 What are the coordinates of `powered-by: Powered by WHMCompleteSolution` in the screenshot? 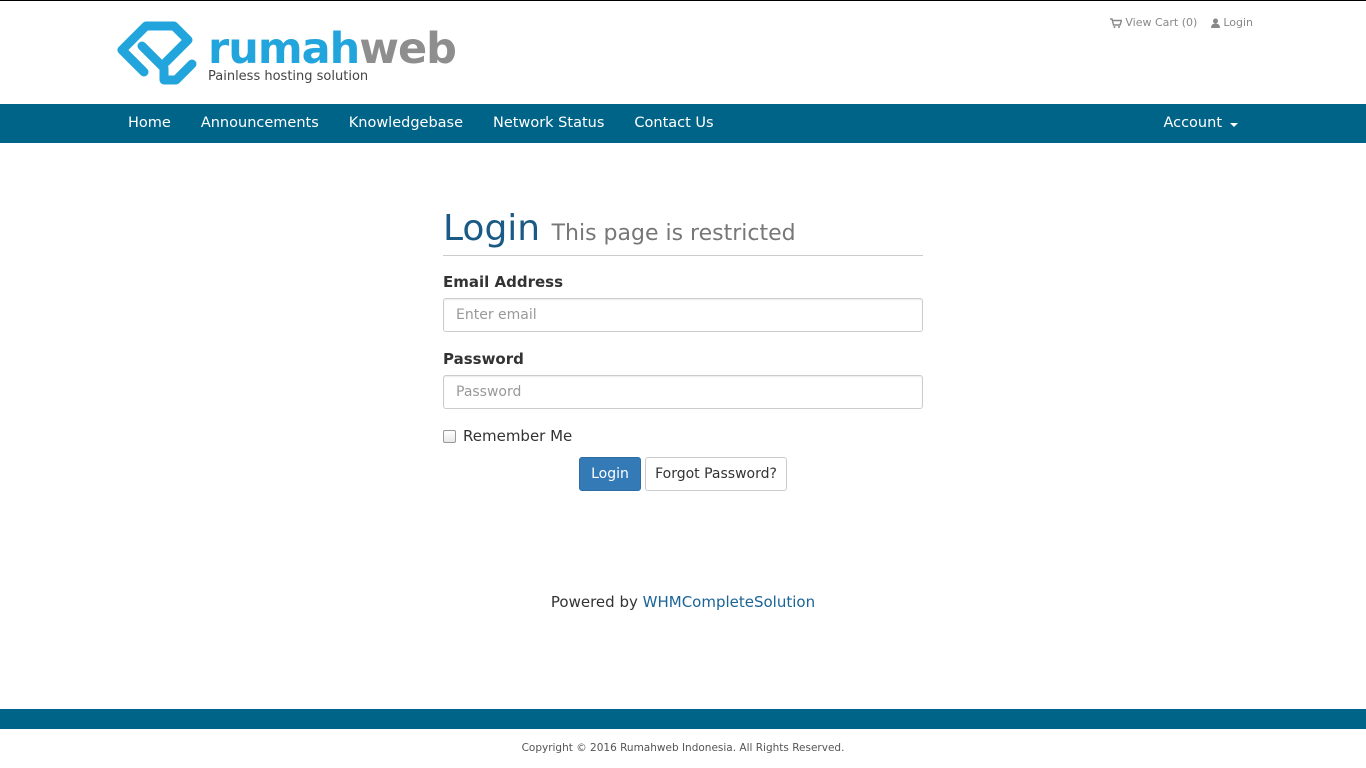 It's located at (683, 602).